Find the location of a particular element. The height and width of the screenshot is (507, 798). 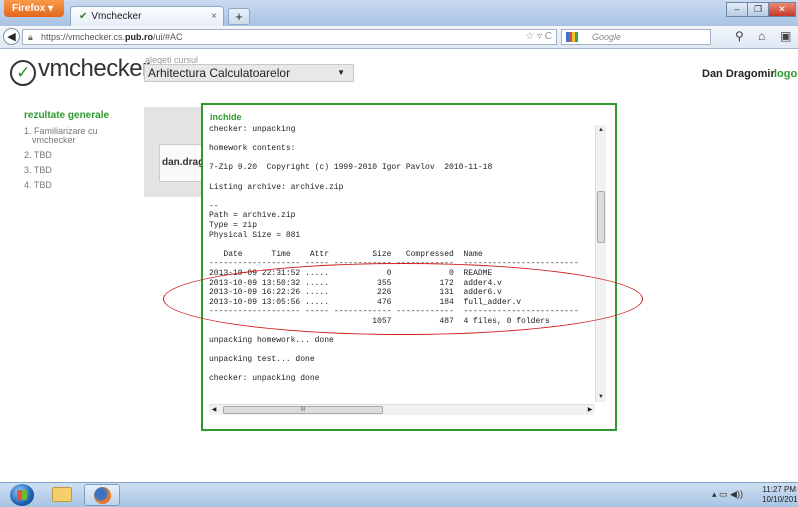

firefox-menu-button: Firefox ▾ is located at coordinates (34, 8).